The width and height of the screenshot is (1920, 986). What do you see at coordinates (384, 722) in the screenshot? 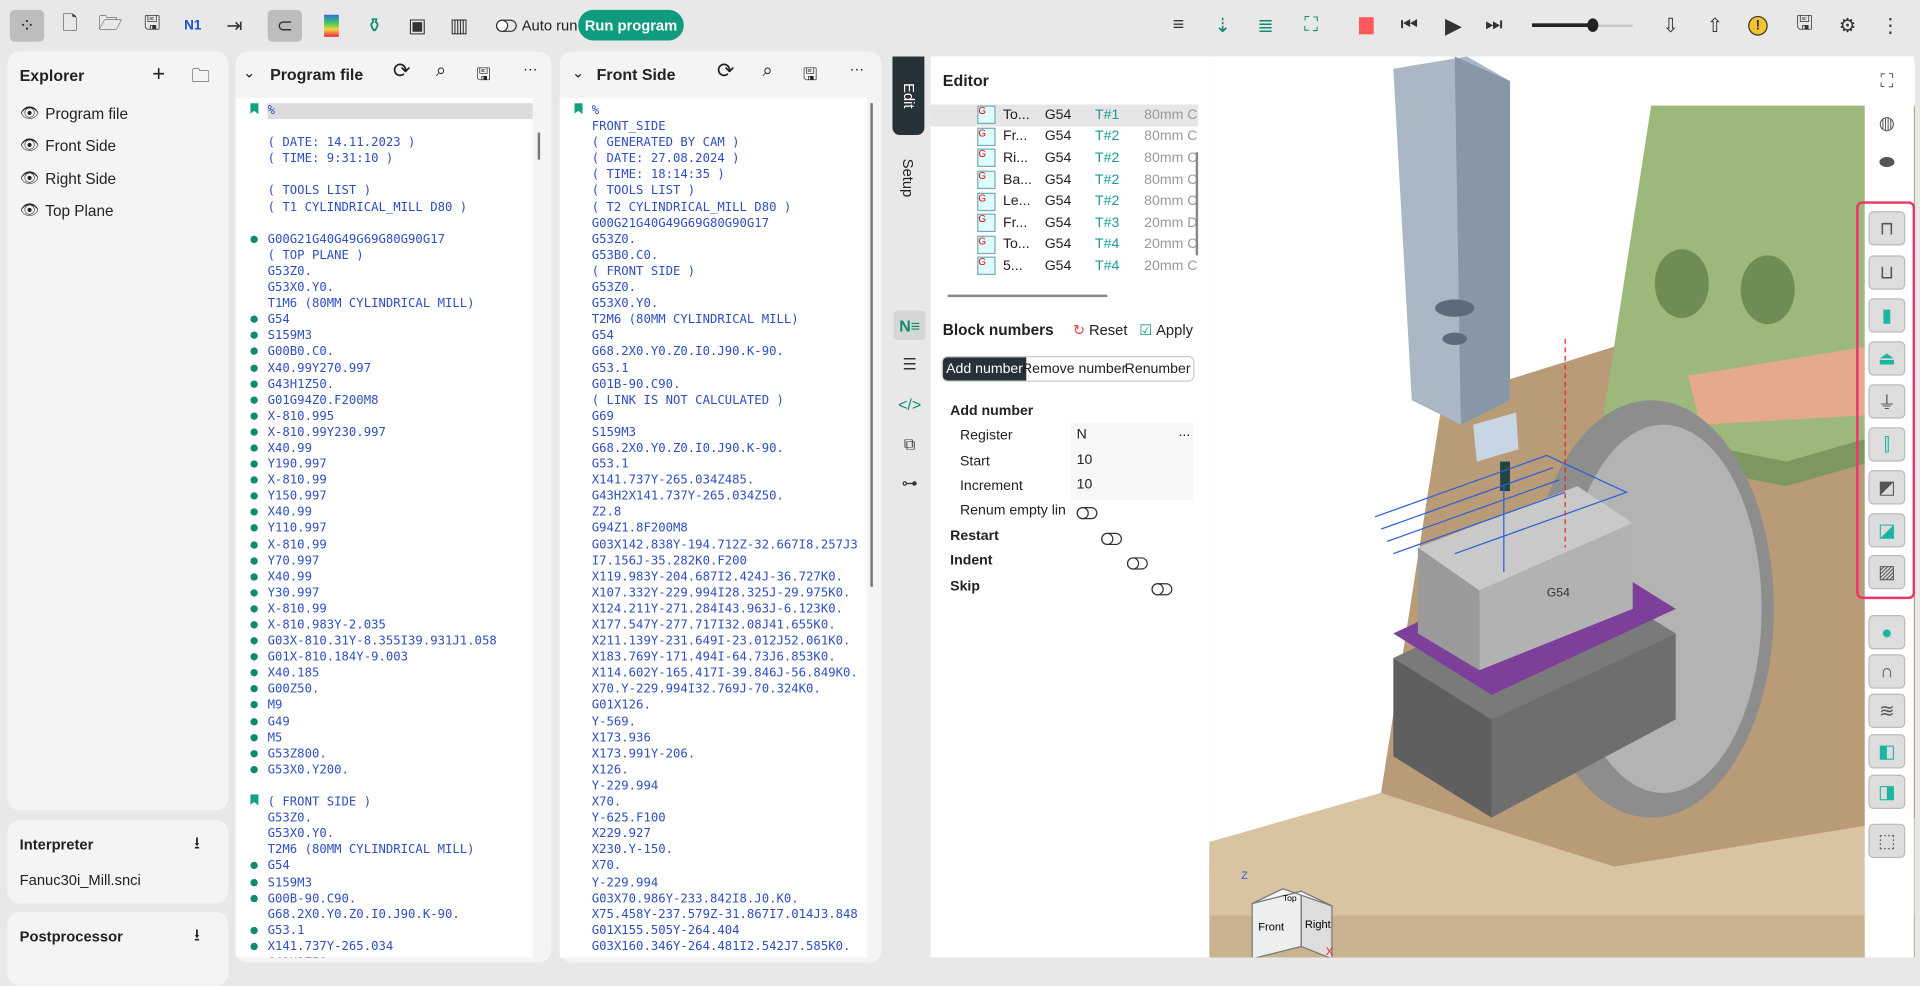
I see `code-line: G49` at bounding box center [384, 722].